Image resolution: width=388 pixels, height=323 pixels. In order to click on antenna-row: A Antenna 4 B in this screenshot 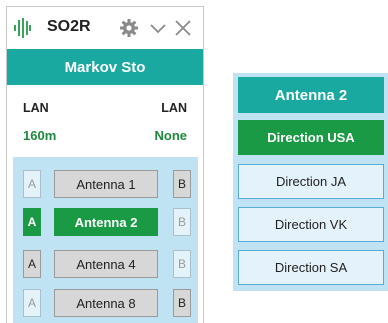, I will do `click(105, 264)`.